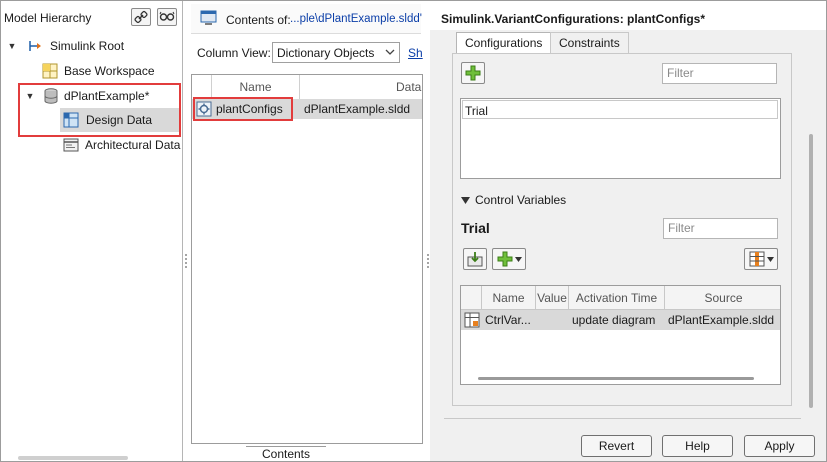 This screenshot has height=462, width=827. I want to click on column-options-button, so click(761, 259).